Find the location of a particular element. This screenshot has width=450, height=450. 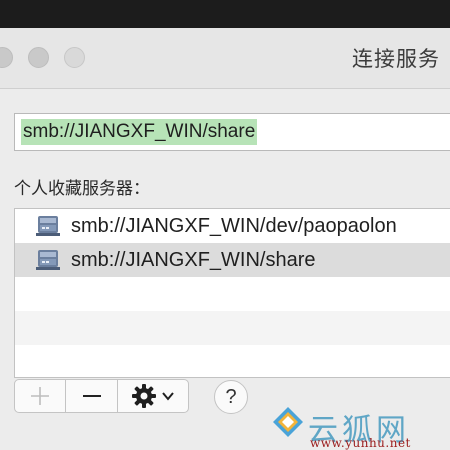

favorite-server-row-selected: smb://JIANGXF_WIN/share is located at coordinates (232, 260).